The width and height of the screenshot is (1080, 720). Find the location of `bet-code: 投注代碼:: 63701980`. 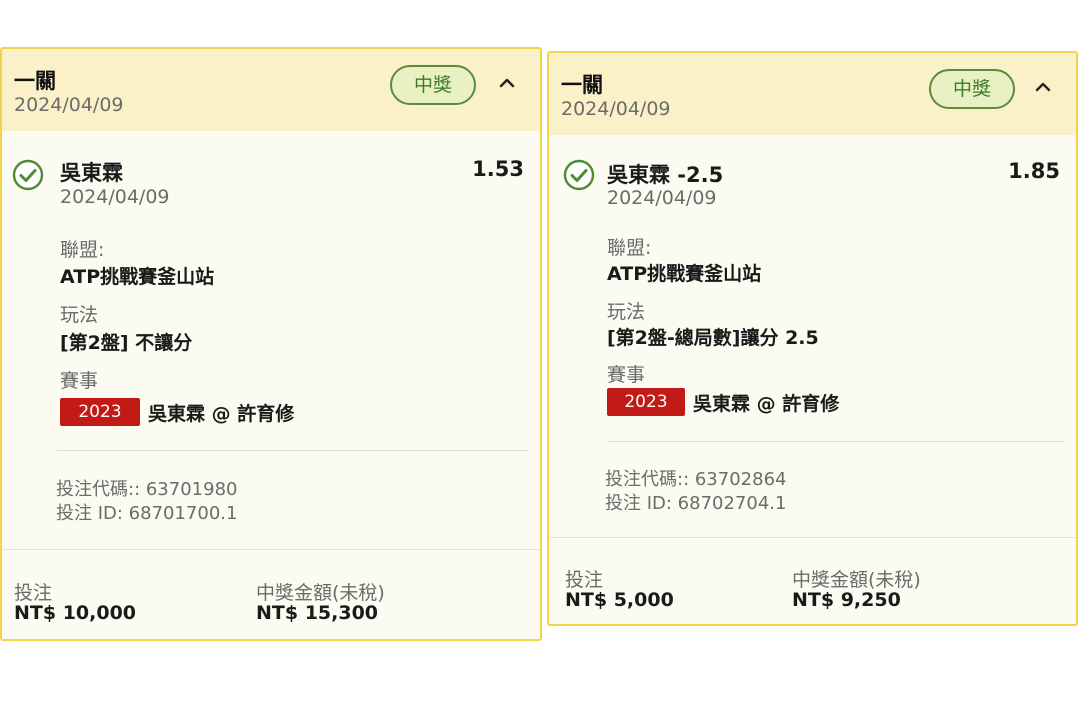

bet-code: 投注代碼:: 63701980 is located at coordinates (147, 489).